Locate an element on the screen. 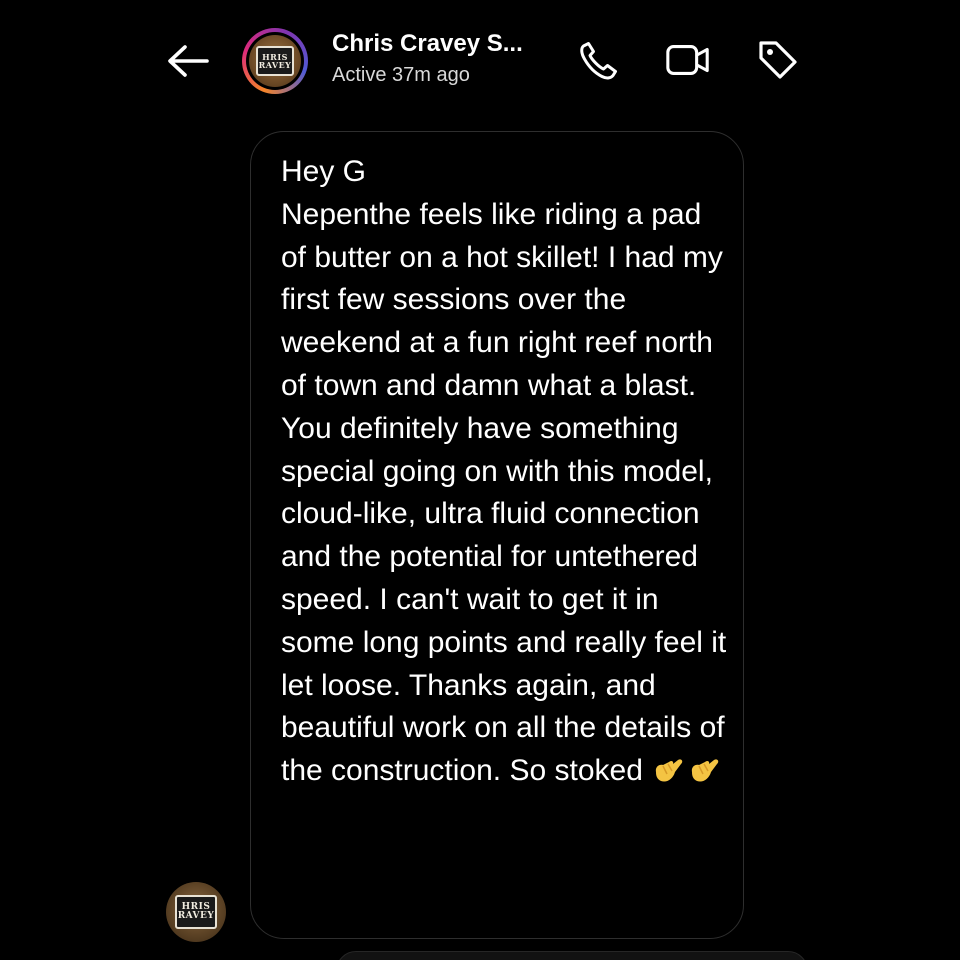 Image resolution: width=960 pixels, height=960 pixels. tag-button is located at coordinates (778, 60).